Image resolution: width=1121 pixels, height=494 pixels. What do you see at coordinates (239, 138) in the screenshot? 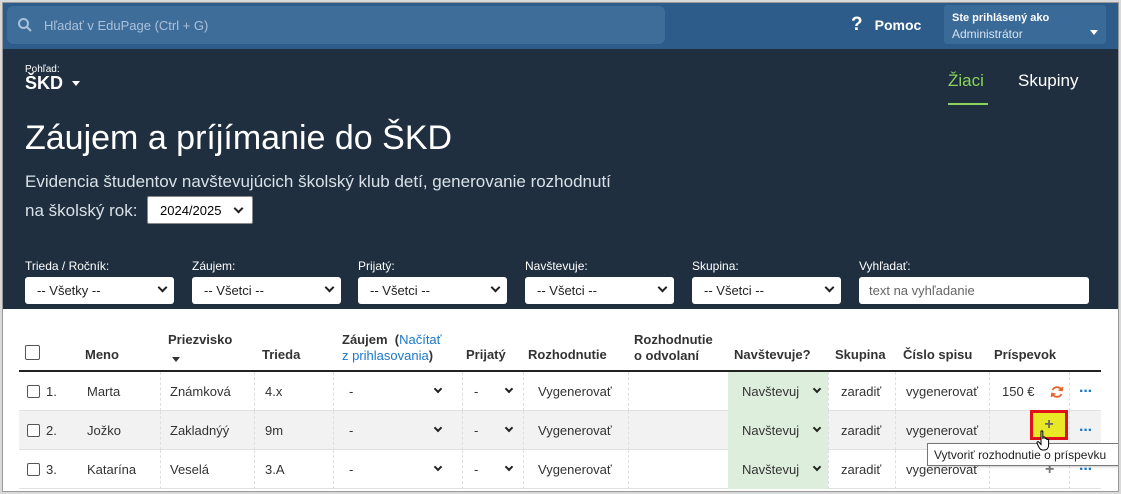
I see `page-title: Záujem a príjímanie do ŠKD` at bounding box center [239, 138].